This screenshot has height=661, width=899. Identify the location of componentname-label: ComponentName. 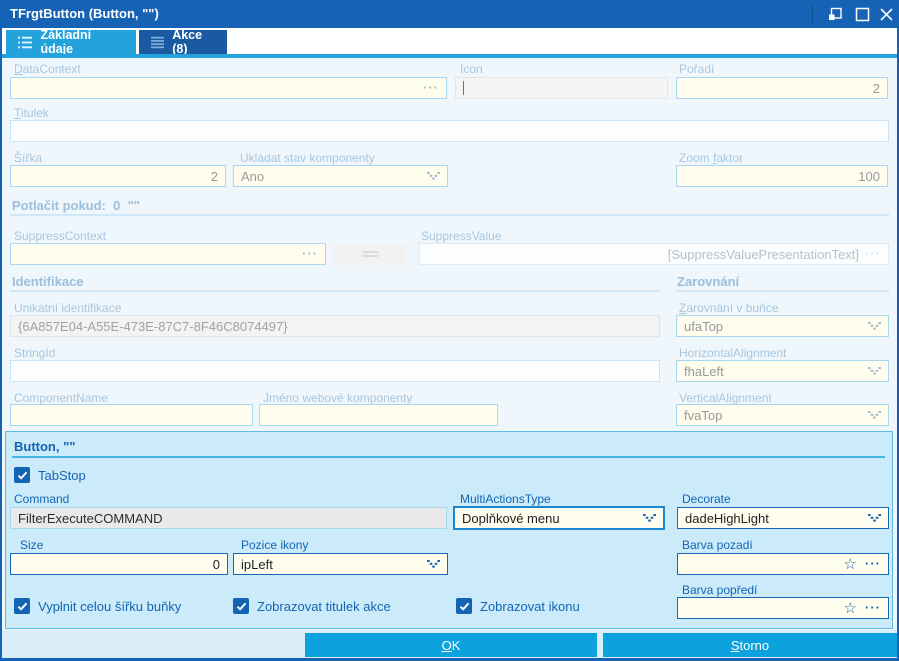
(61, 398).